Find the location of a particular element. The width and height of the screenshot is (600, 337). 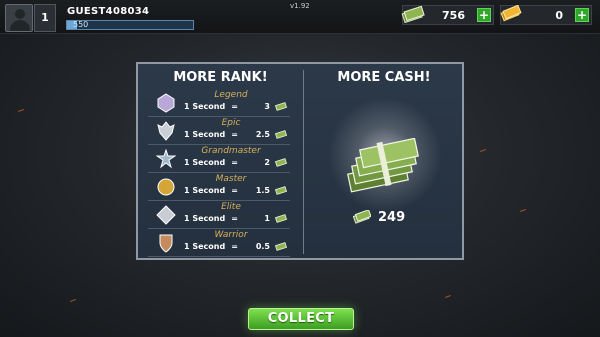

cash-amount: 756 is located at coordinates (453, 15).